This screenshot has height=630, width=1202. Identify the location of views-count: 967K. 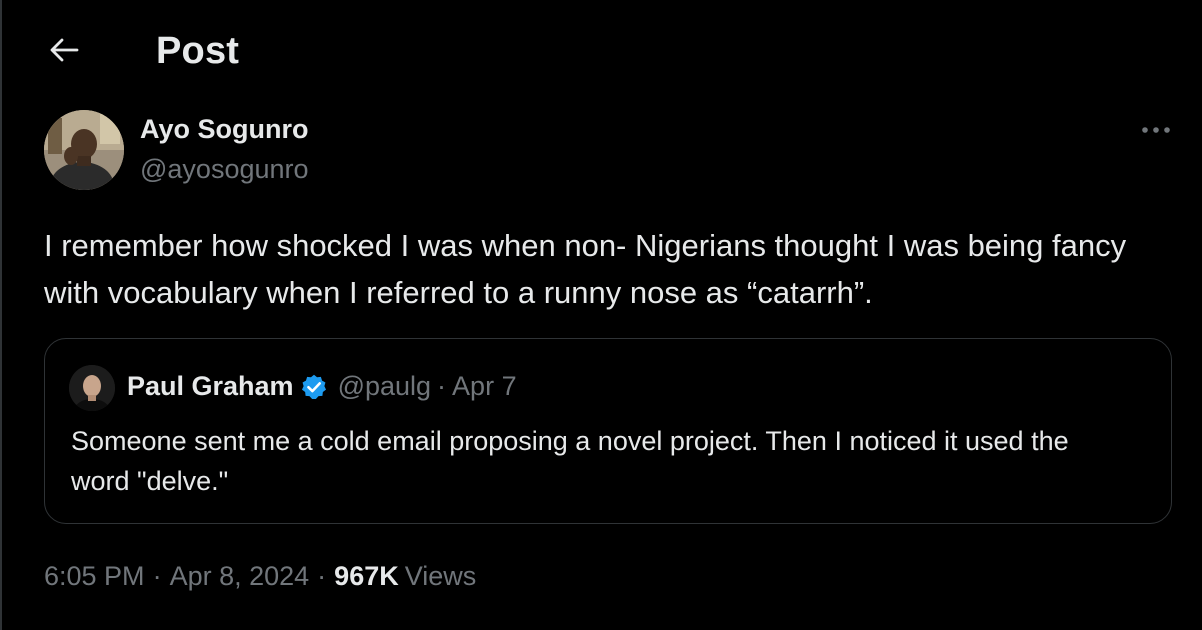
(366, 576).